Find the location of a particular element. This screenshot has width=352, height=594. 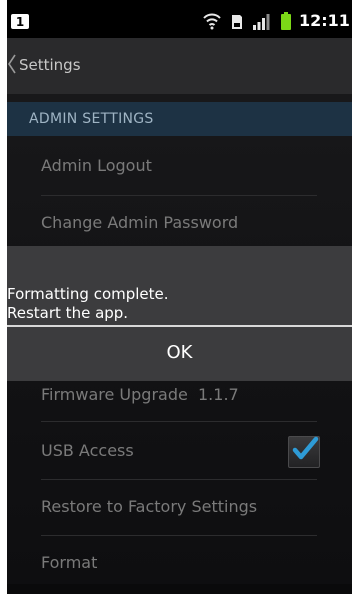

list-item-label: Firmware Upgrade 1.1.7 is located at coordinates (140, 394).